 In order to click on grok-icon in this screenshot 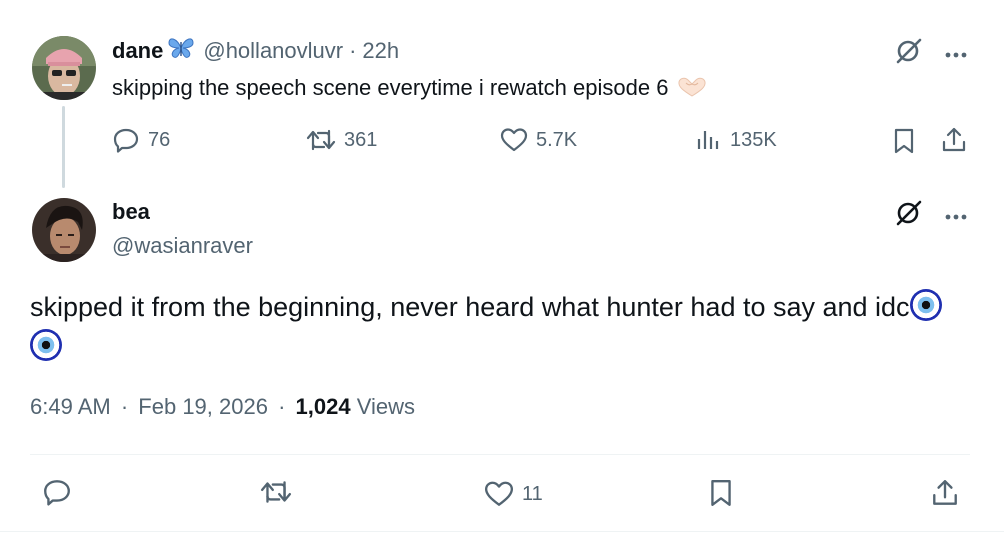, I will do `click(909, 53)`.